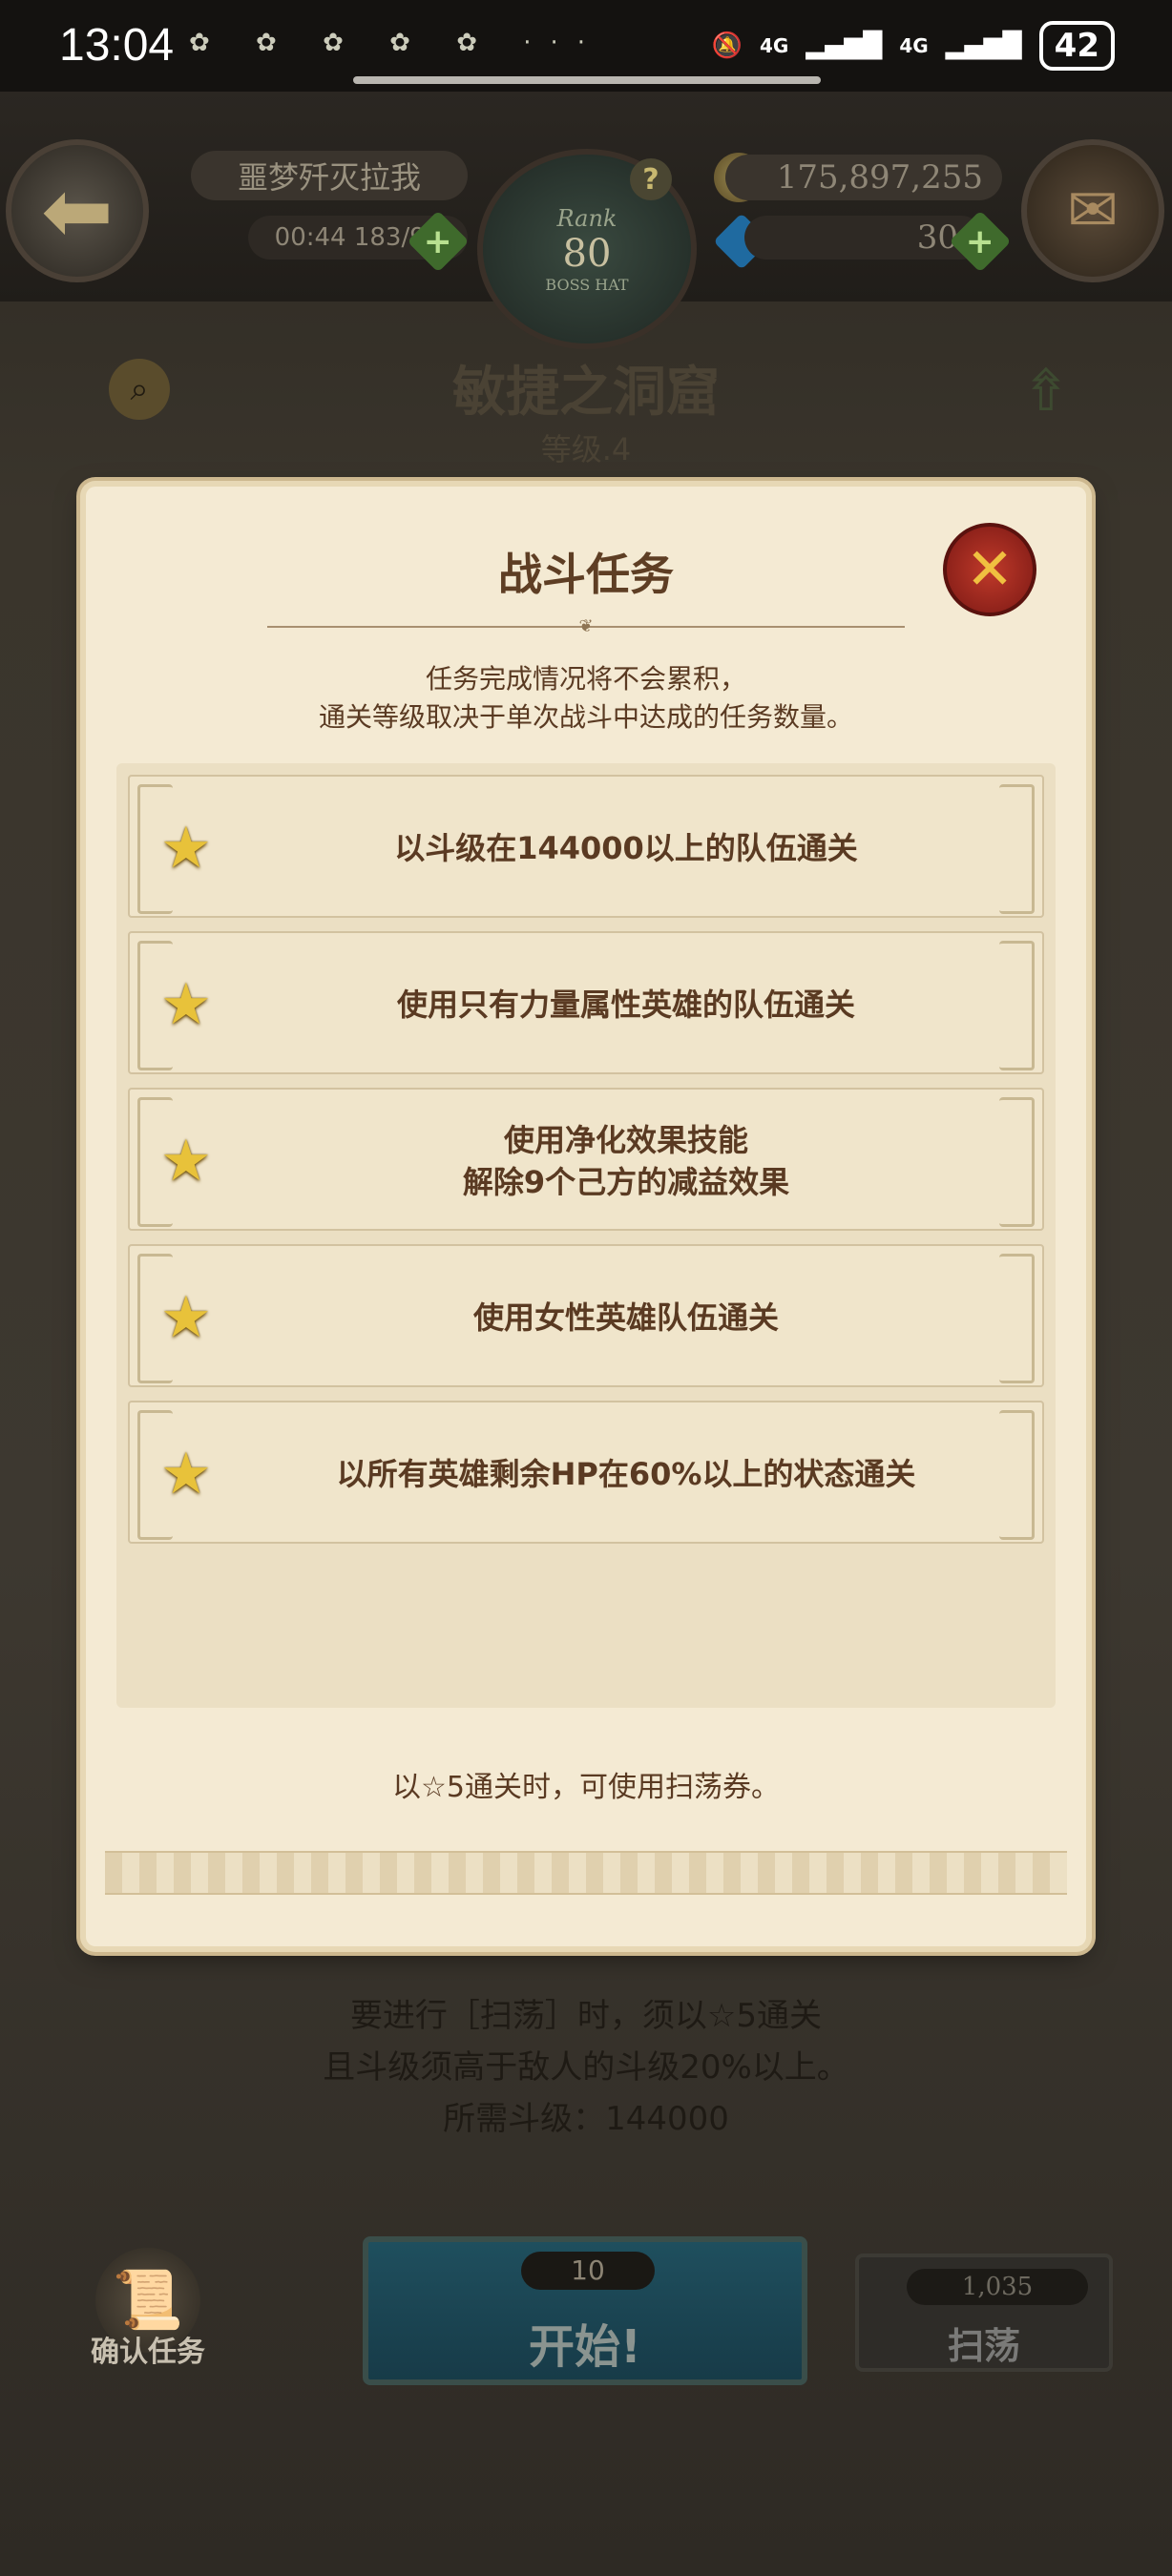 The width and height of the screenshot is (1172, 2576). I want to click on signal-icon-1: 4G, so click(775, 45).